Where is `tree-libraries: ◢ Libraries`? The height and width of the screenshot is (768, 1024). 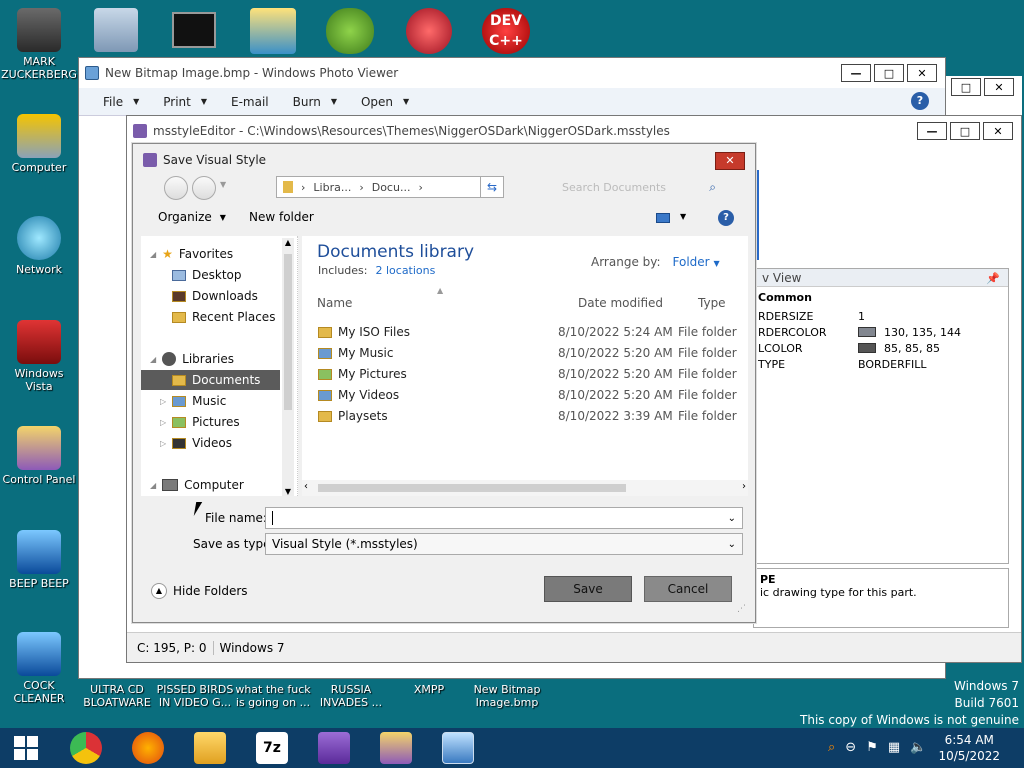 tree-libraries: ◢ Libraries is located at coordinates (192, 359).